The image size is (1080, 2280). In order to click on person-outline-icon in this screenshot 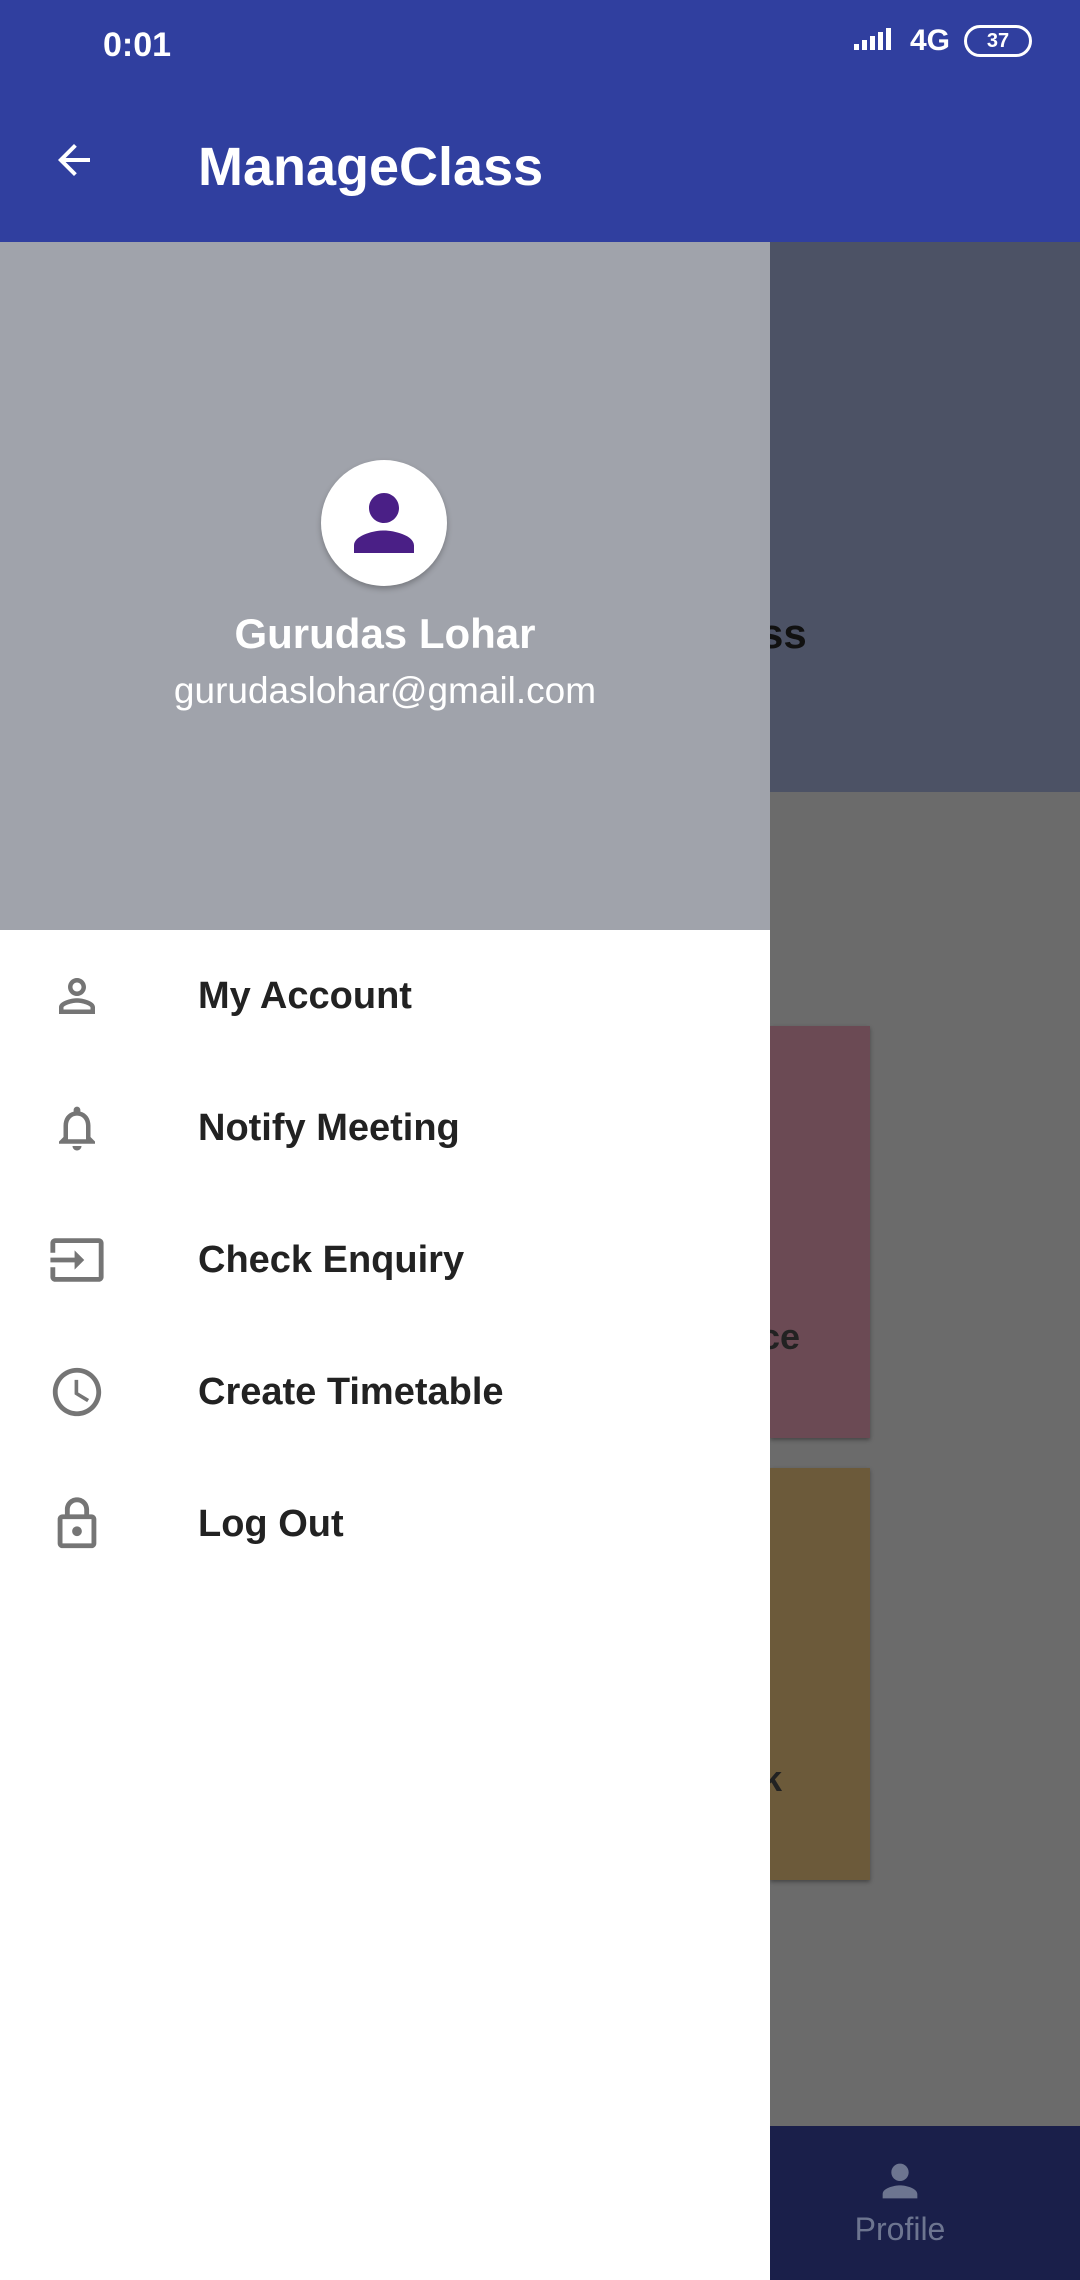, I will do `click(77, 996)`.